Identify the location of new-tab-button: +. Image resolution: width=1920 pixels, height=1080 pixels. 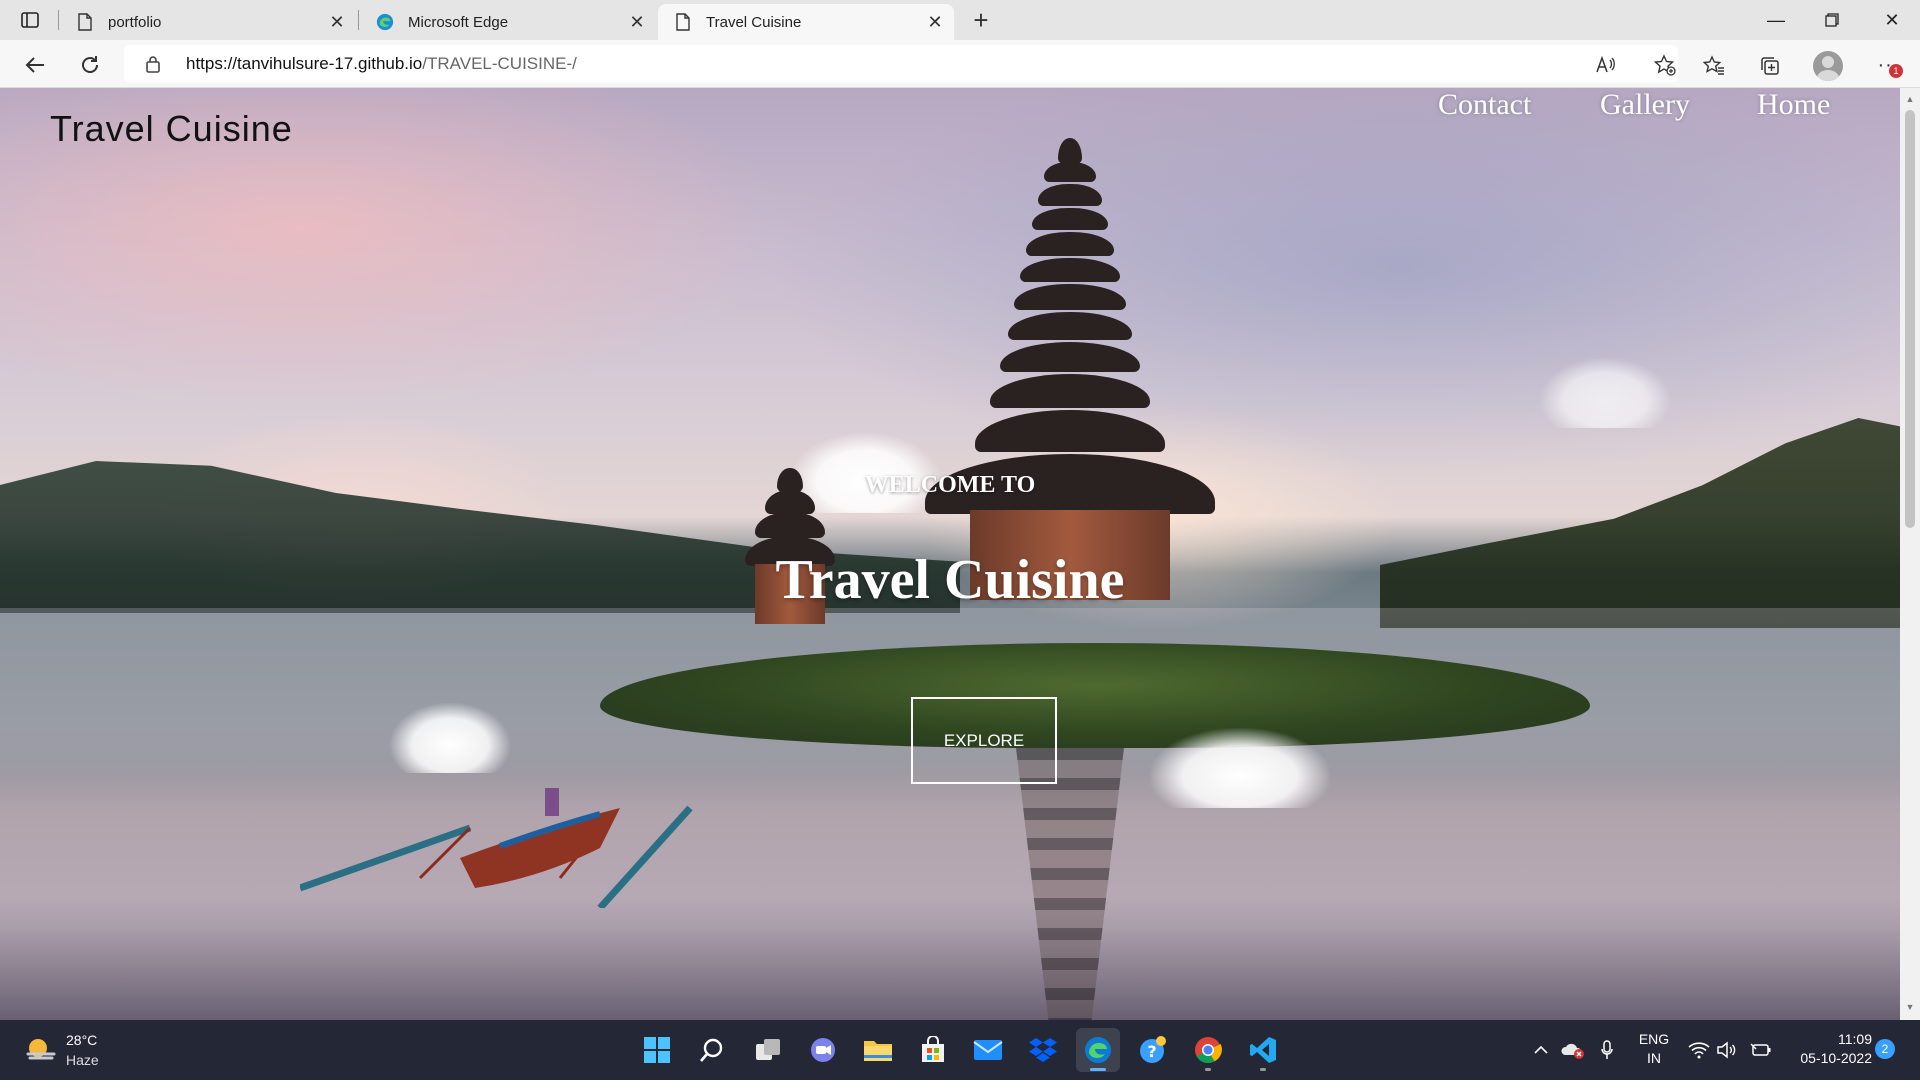
(981, 20).